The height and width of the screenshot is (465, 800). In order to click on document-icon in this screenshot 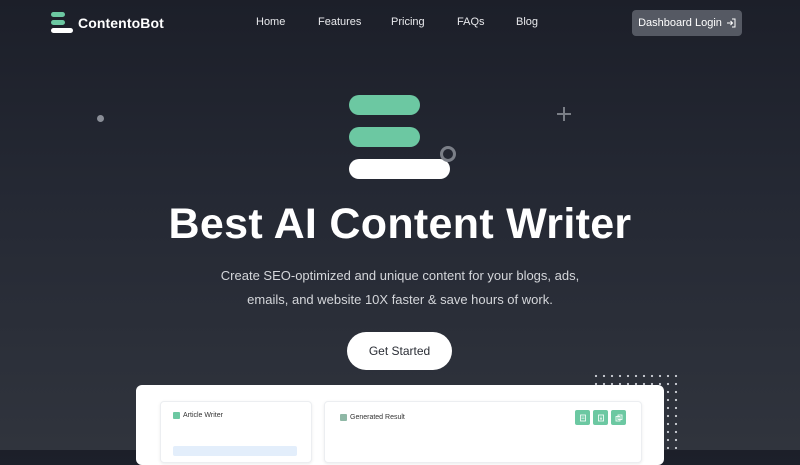, I will do `click(343, 417)`.